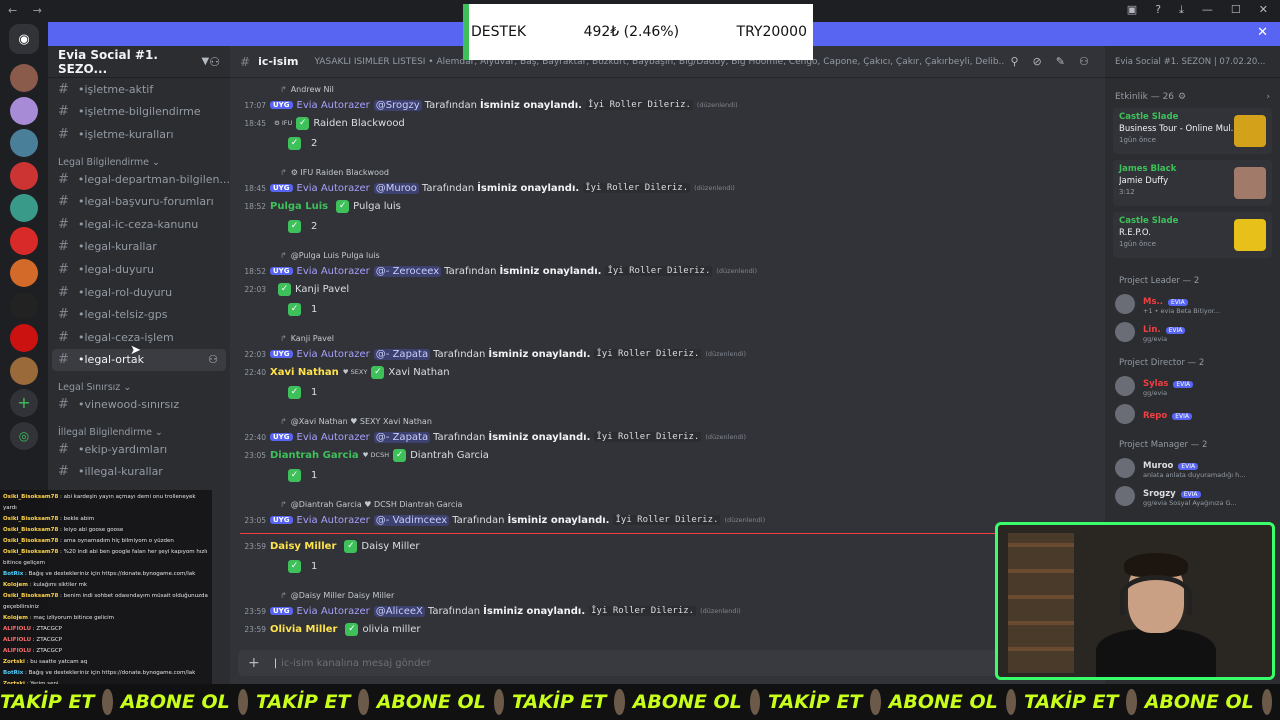 This screenshot has height=720, width=1280. I want to click on add-server-icon: +, so click(24, 403).